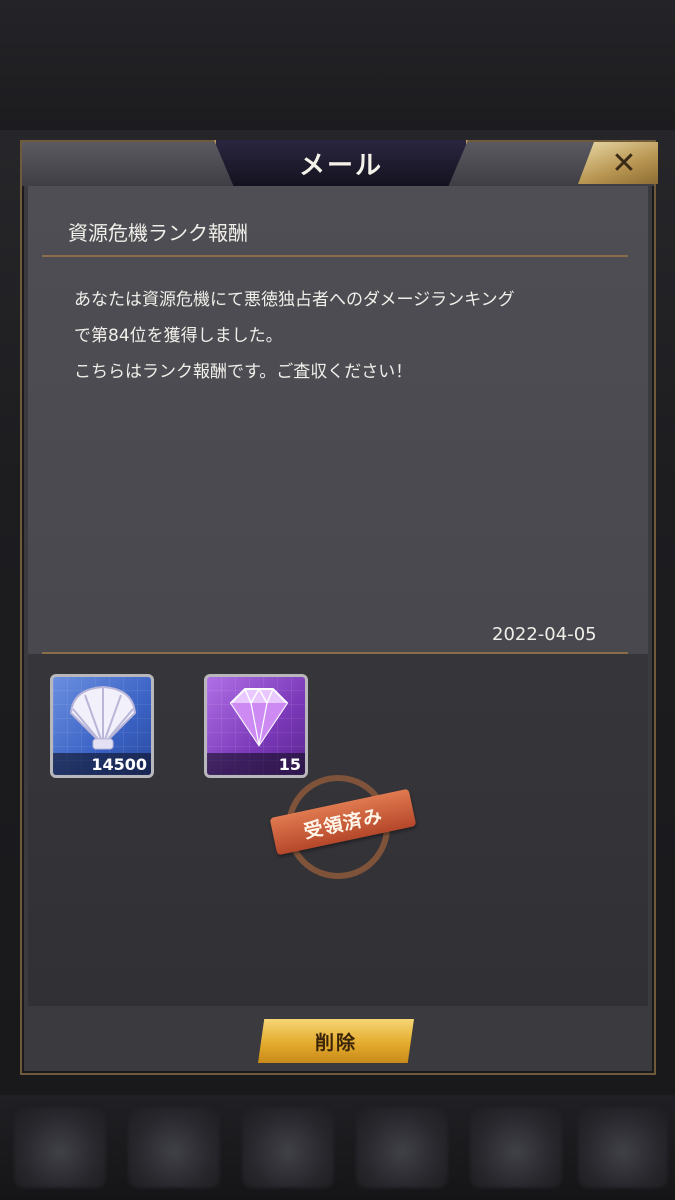  Describe the element at coordinates (544, 634) in the screenshot. I see `mail-date: 2022-04-05` at that location.